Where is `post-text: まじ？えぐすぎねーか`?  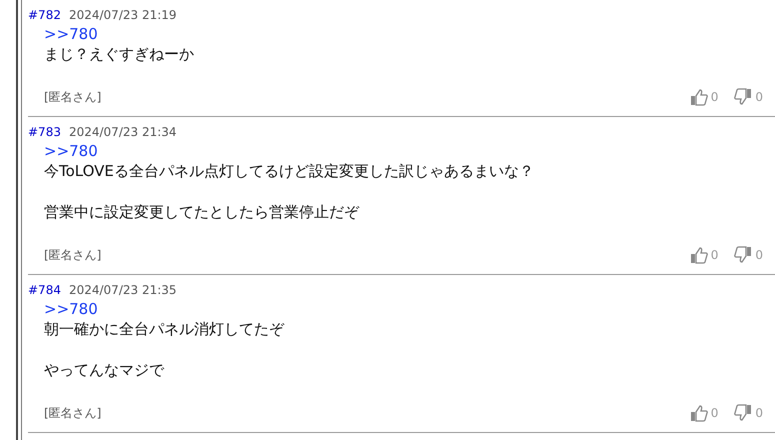 post-text: まじ？えぐすぎねーか is located at coordinates (119, 54).